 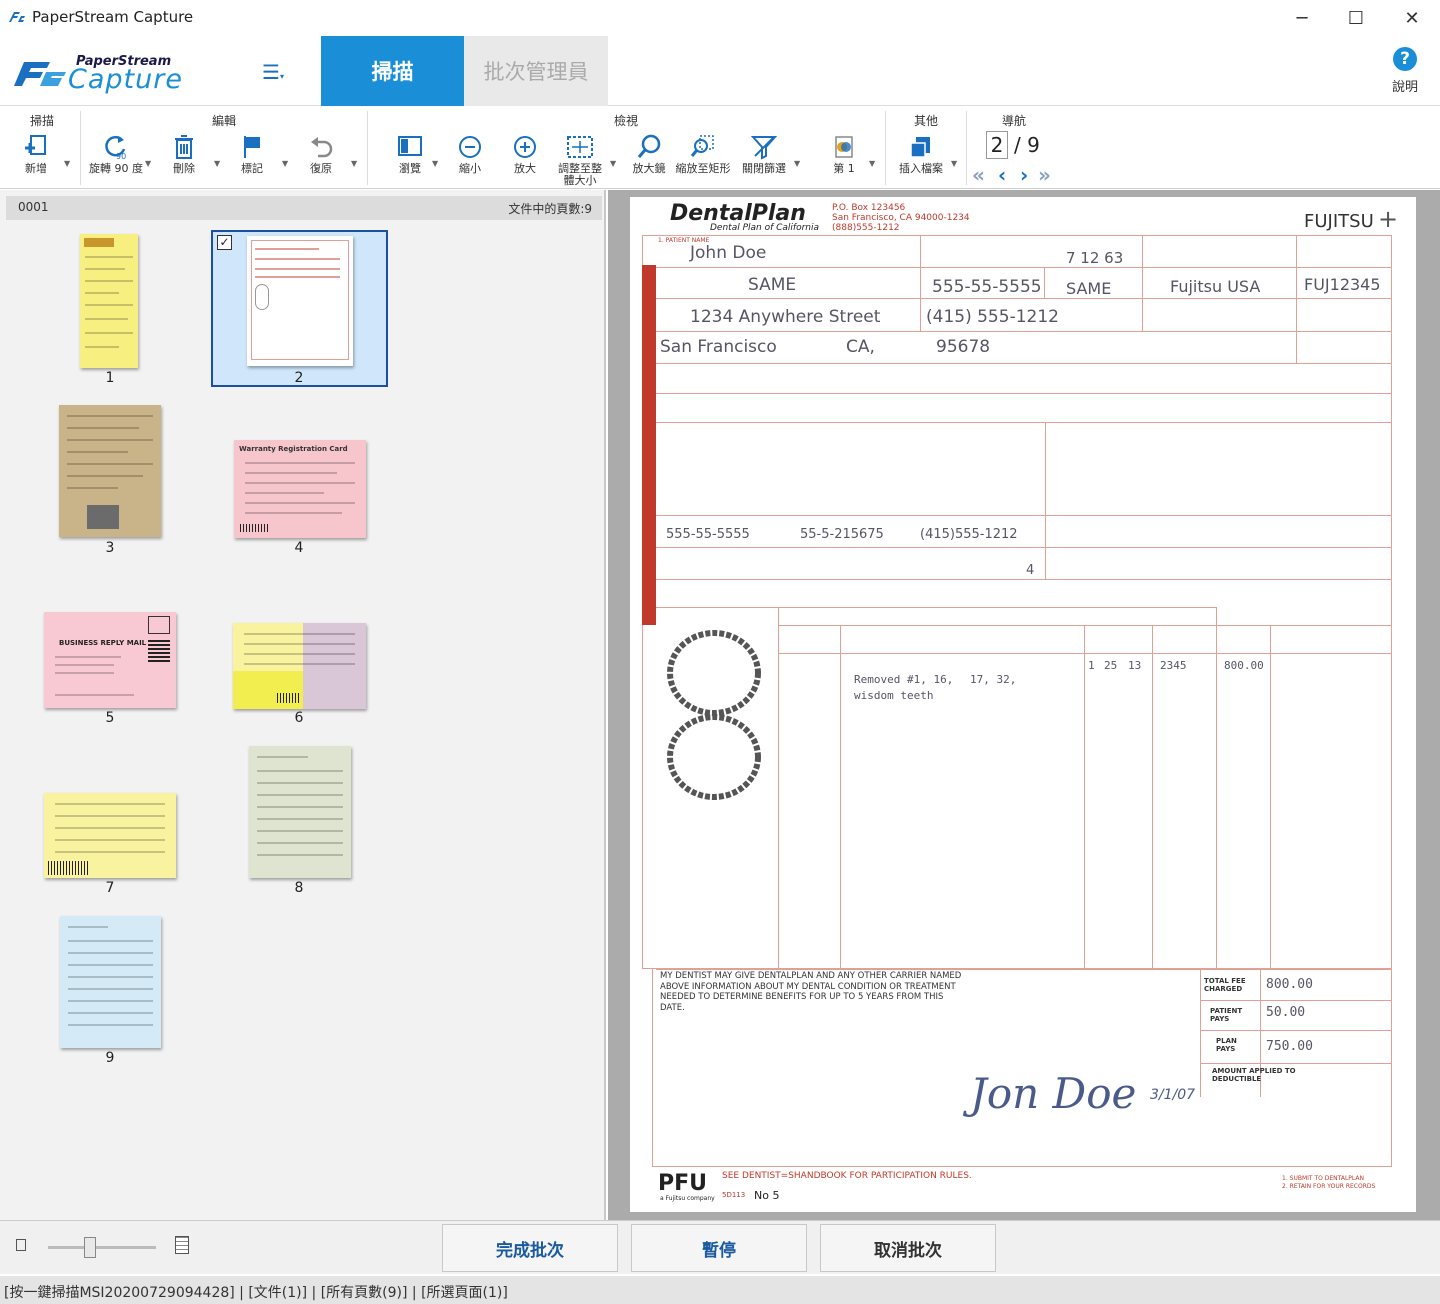 What do you see at coordinates (714, 715) in the screenshot?
I see `tooth-chart` at bounding box center [714, 715].